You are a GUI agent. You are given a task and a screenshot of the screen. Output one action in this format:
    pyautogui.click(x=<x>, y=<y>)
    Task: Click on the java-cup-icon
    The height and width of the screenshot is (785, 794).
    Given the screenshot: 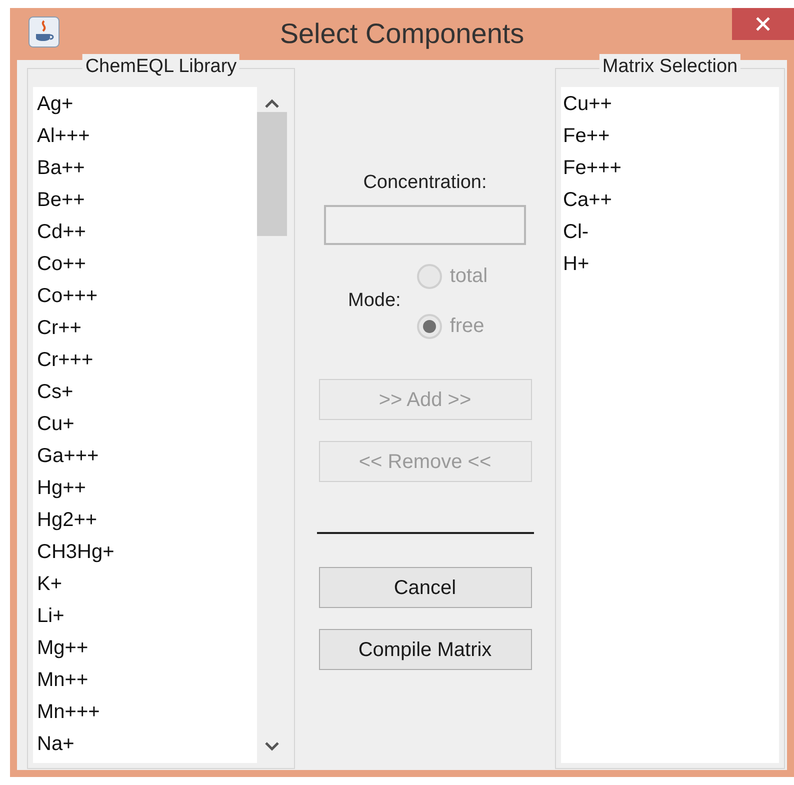 What is the action you would take?
    pyautogui.click(x=44, y=32)
    